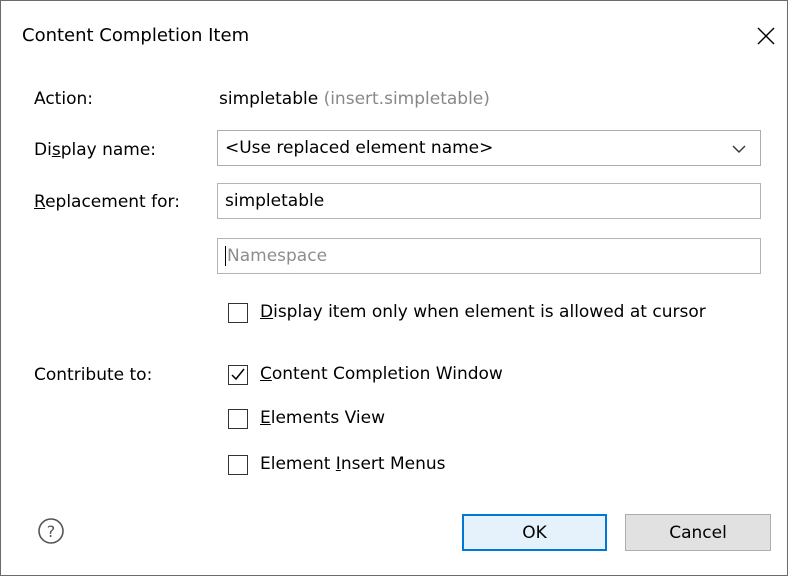 The image size is (788, 576). I want to click on display-name-label-text: Display name:, so click(95, 150).